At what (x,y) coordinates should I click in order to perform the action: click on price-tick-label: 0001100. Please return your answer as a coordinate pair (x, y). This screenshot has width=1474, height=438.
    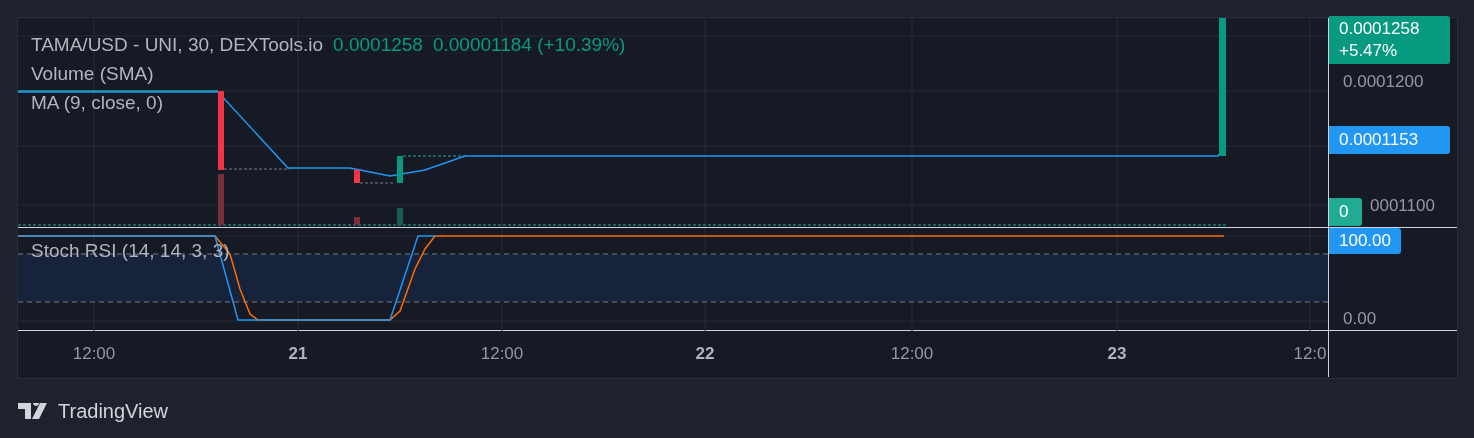
    Looking at the image, I should click on (1402, 206).